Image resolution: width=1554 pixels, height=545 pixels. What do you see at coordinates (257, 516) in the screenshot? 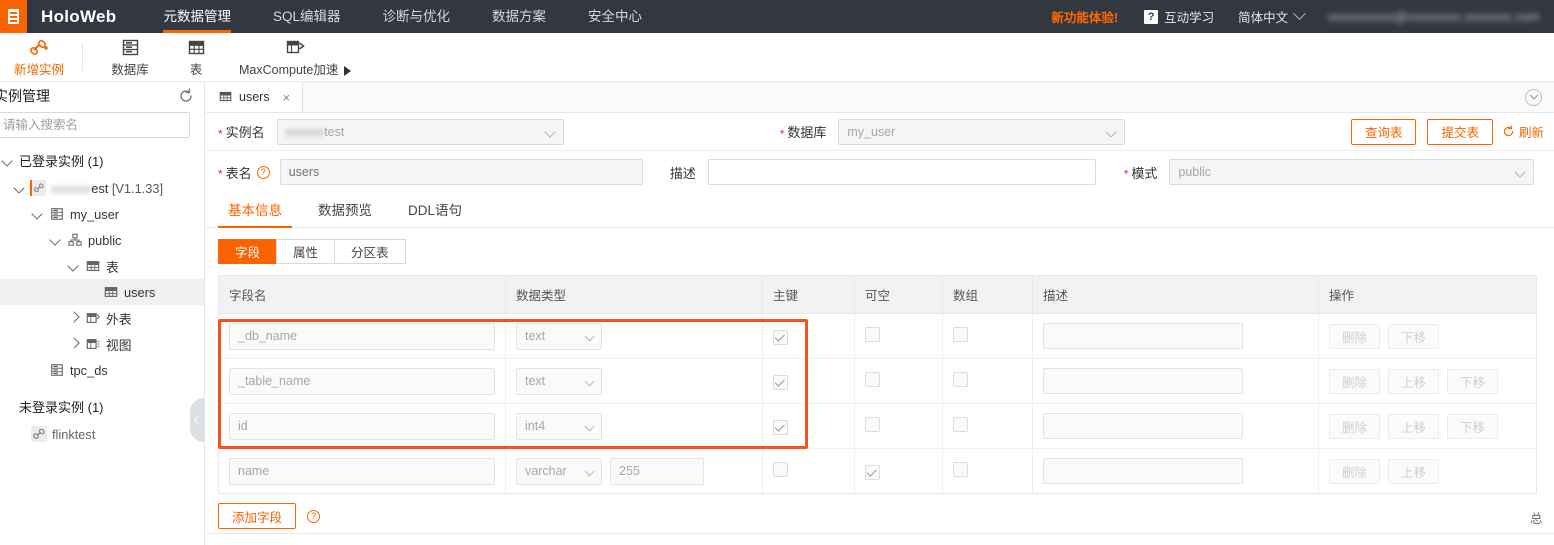
I see `add-field-button: 添加字段` at bounding box center [257, 516].